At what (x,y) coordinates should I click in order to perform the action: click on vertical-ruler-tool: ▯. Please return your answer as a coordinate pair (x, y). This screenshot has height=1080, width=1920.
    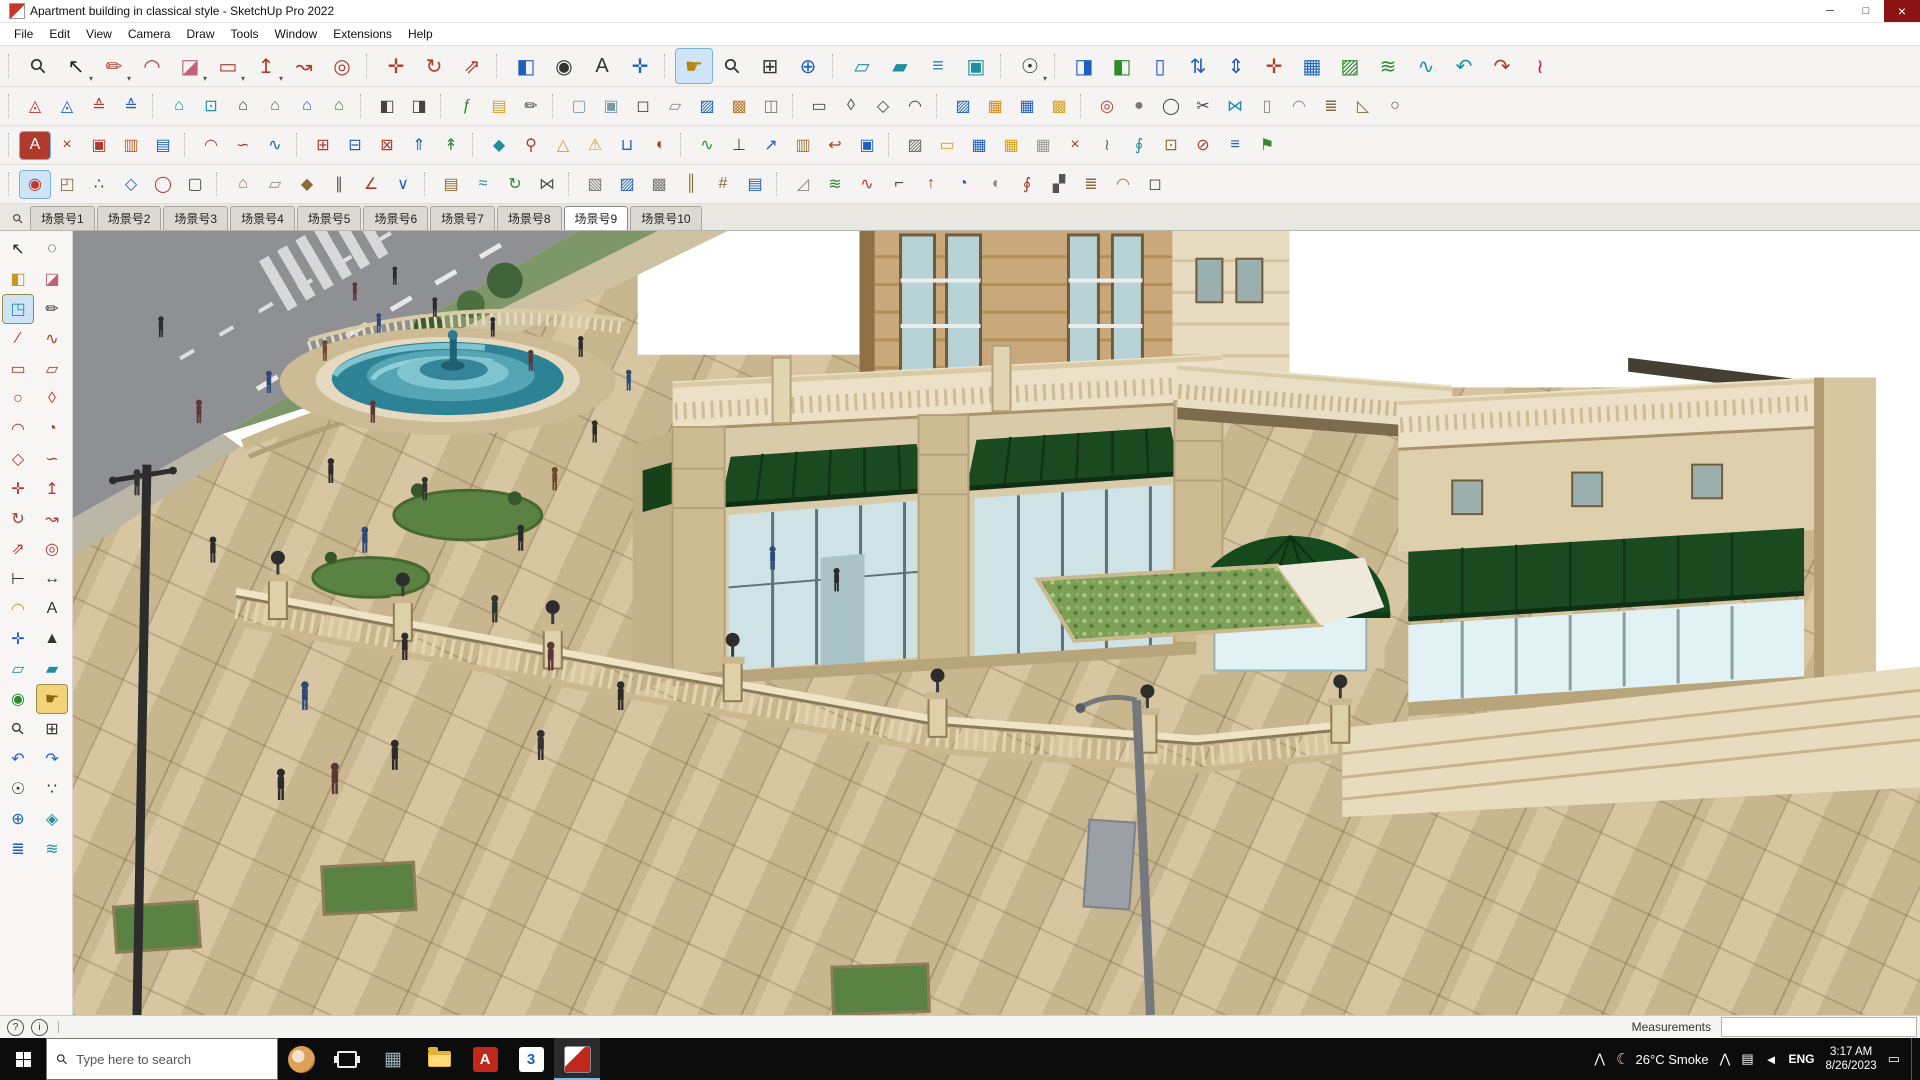
    Looking at the image, I should click on (1160, 66).